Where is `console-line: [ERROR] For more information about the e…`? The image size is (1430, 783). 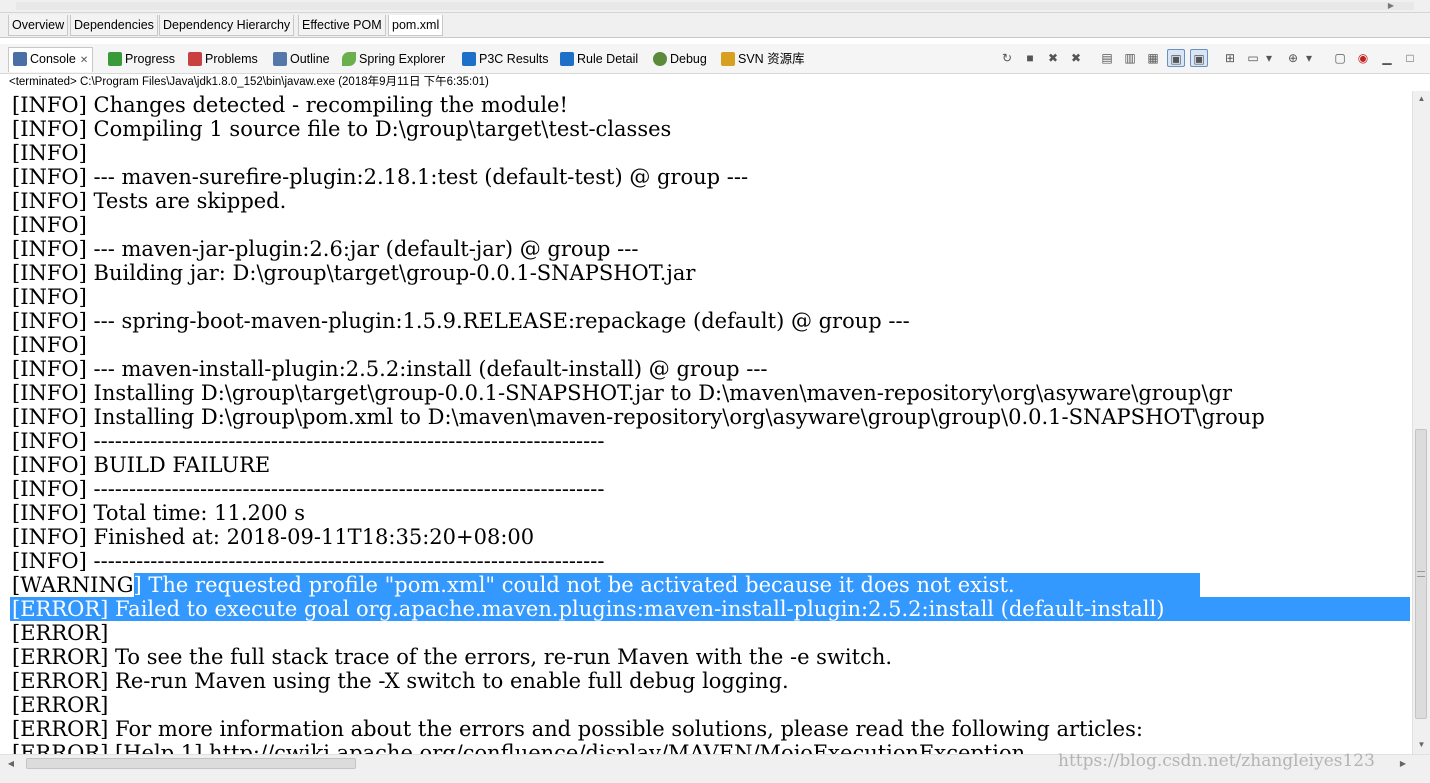
console-line: [ERROR] For more information about the e… is located at coordinates (577, 729).